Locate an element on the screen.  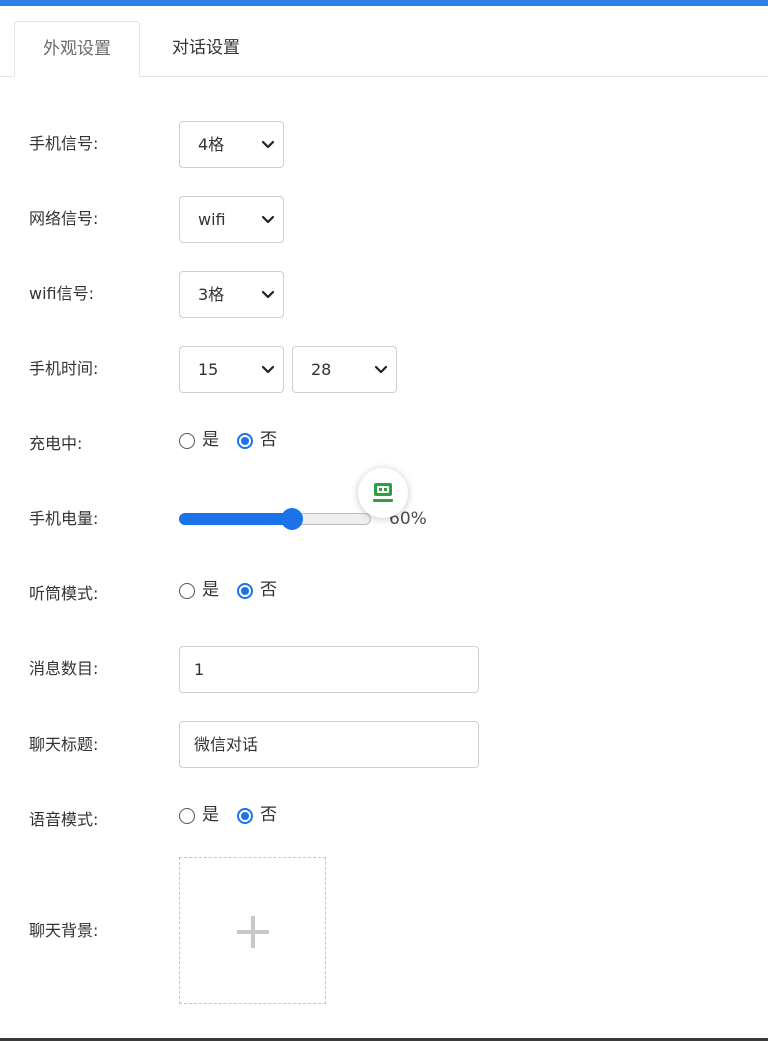
signal-select-value: 4格 is located at coordinates (211, 144).